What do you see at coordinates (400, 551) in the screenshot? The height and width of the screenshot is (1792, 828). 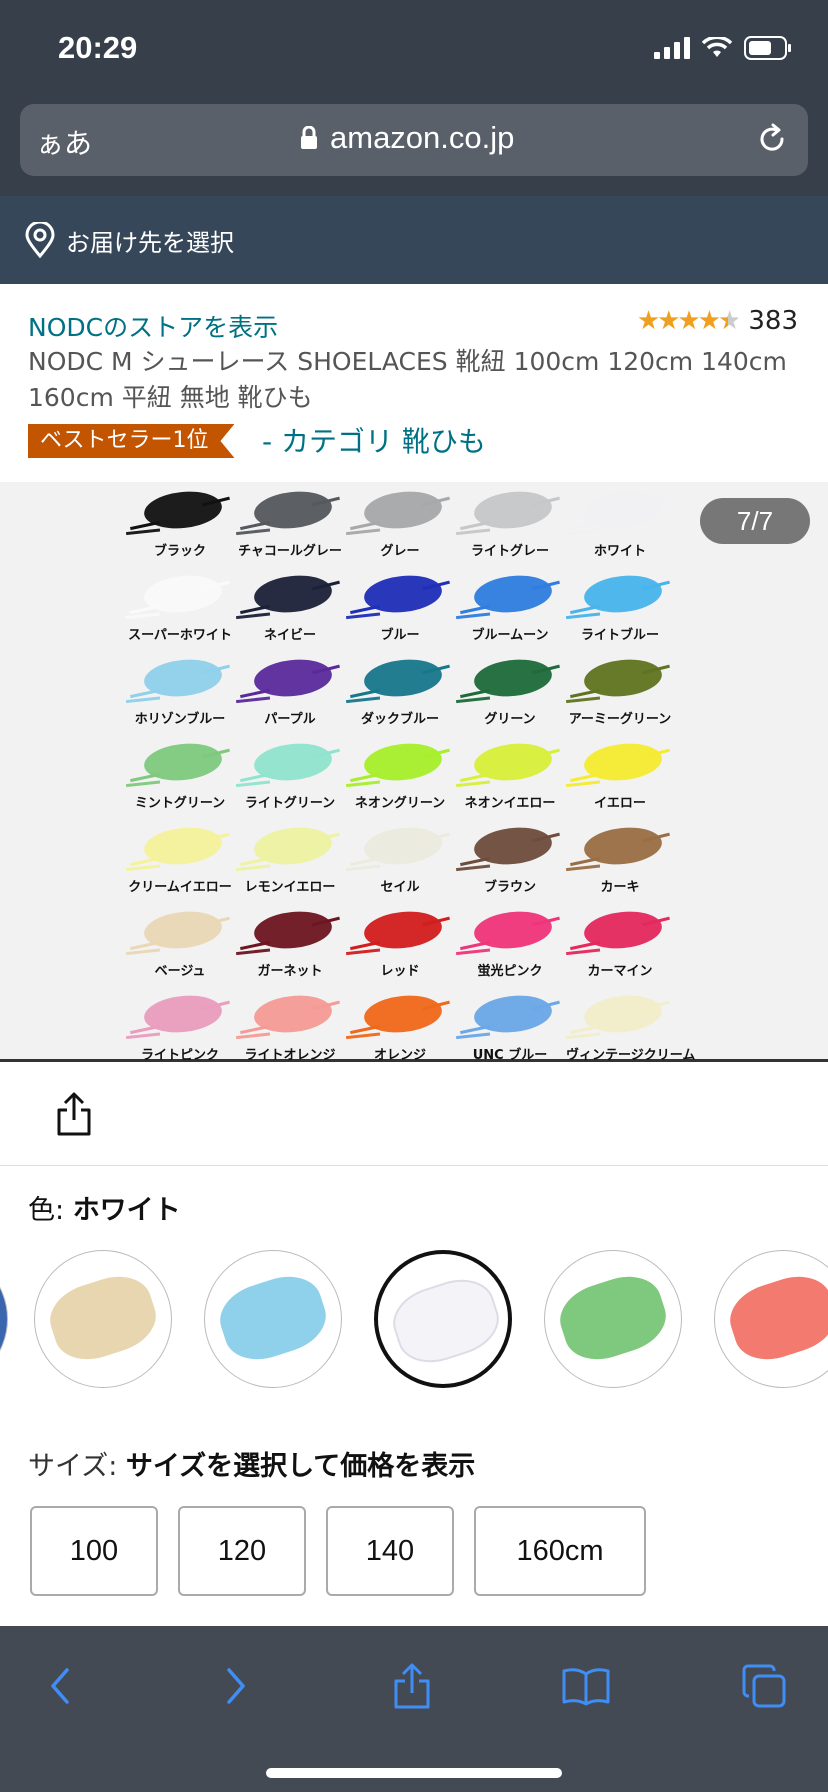 I see `lace-color-label: グレー` at bounding box center [400, 551].